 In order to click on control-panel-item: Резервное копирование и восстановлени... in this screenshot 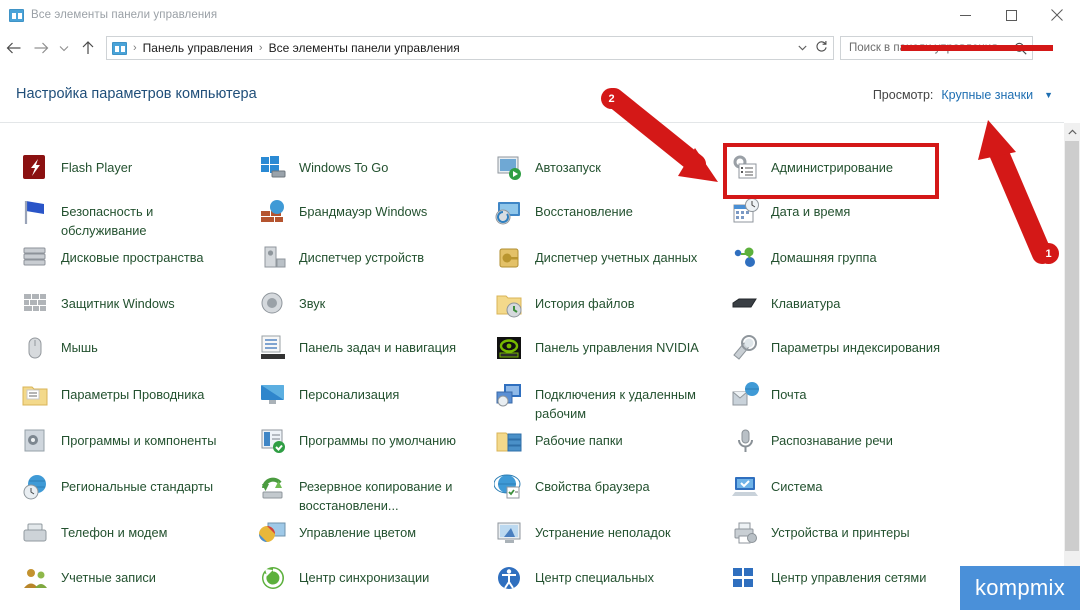, I will do `click(363, 493)`.